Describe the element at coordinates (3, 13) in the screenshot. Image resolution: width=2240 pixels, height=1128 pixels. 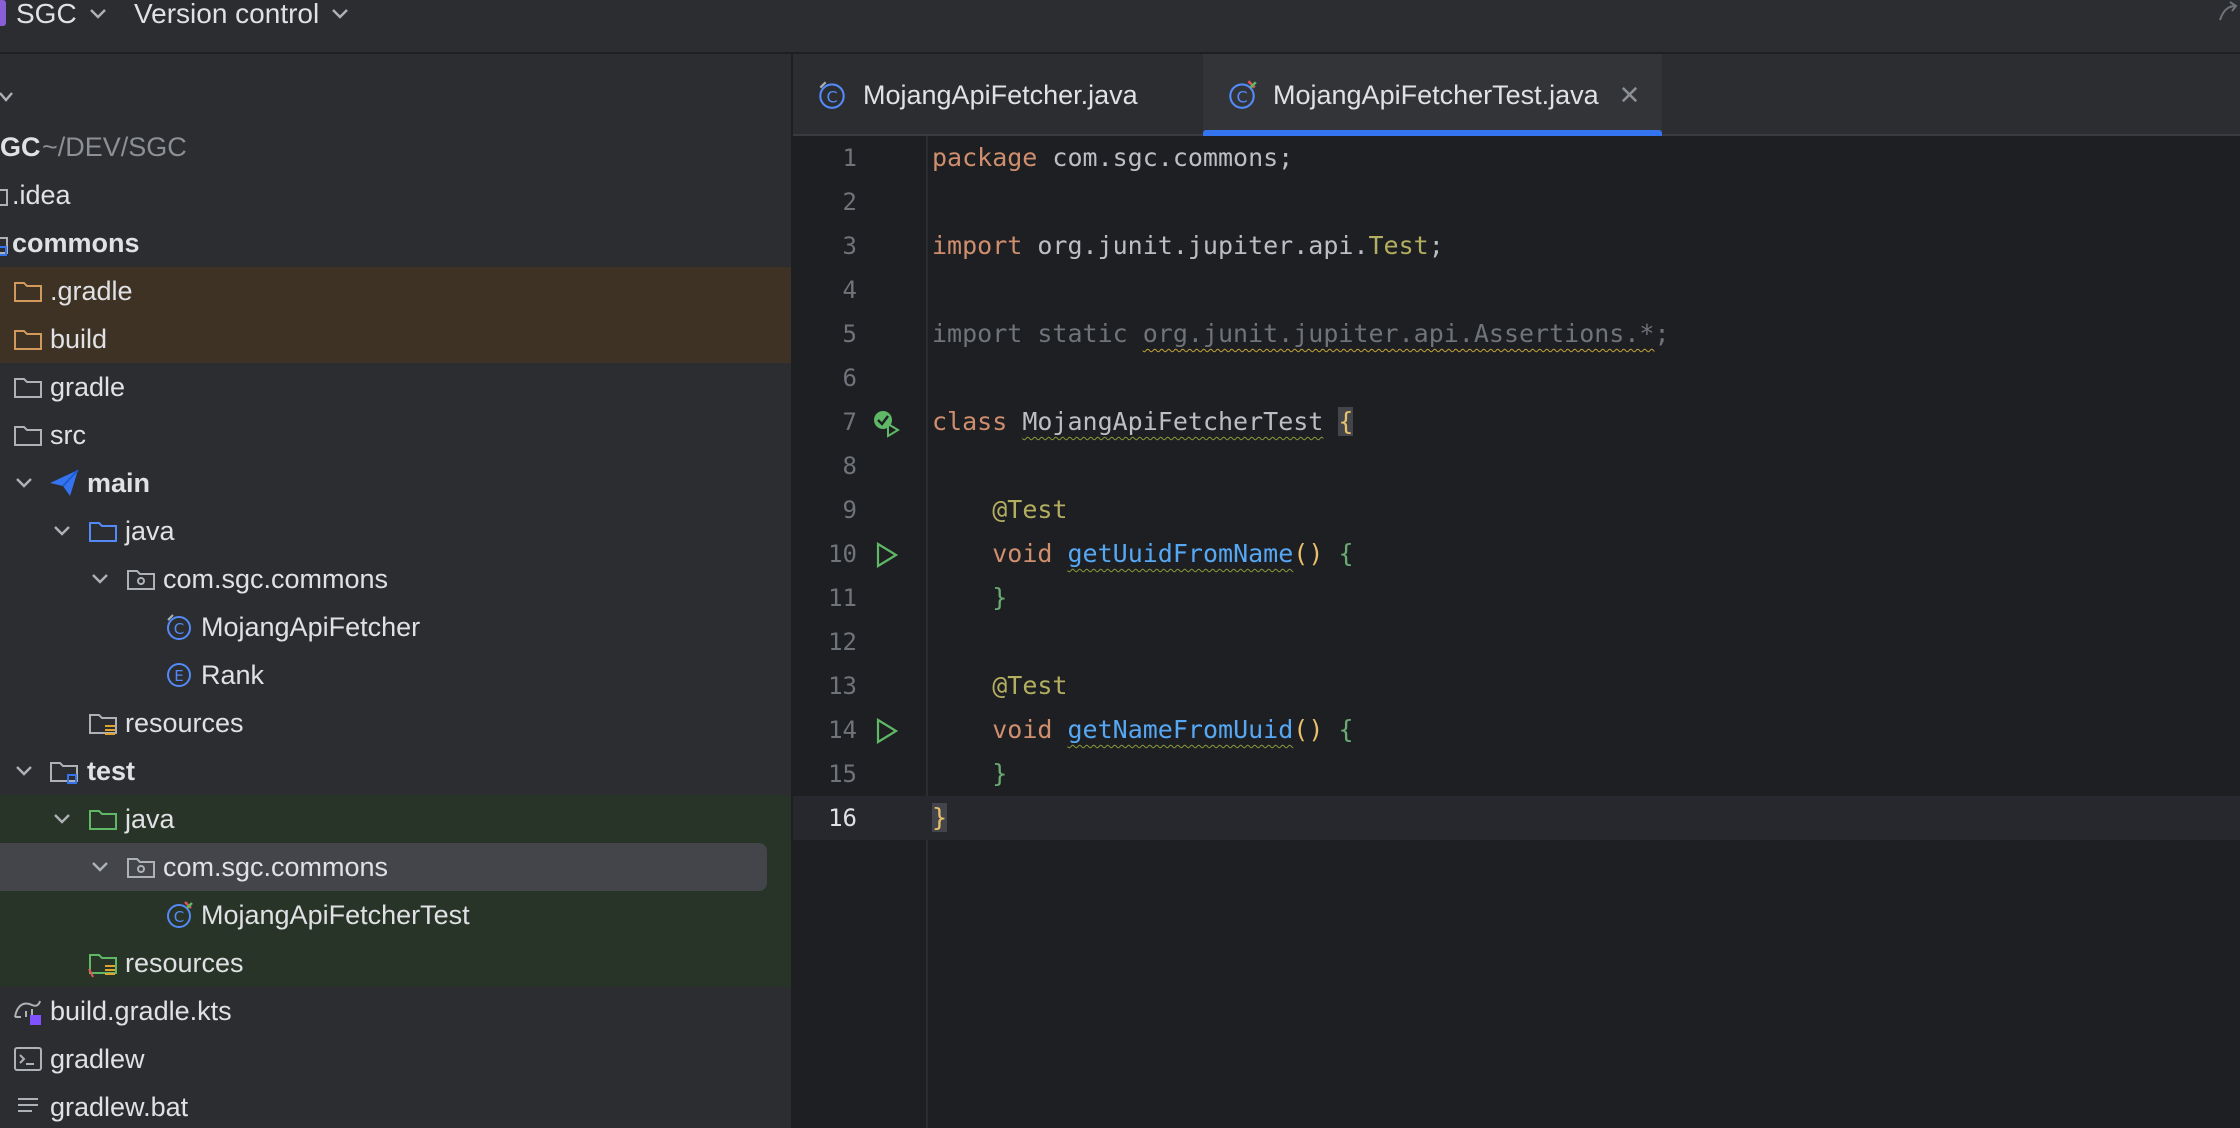
I see `project-color-badge` at that location.